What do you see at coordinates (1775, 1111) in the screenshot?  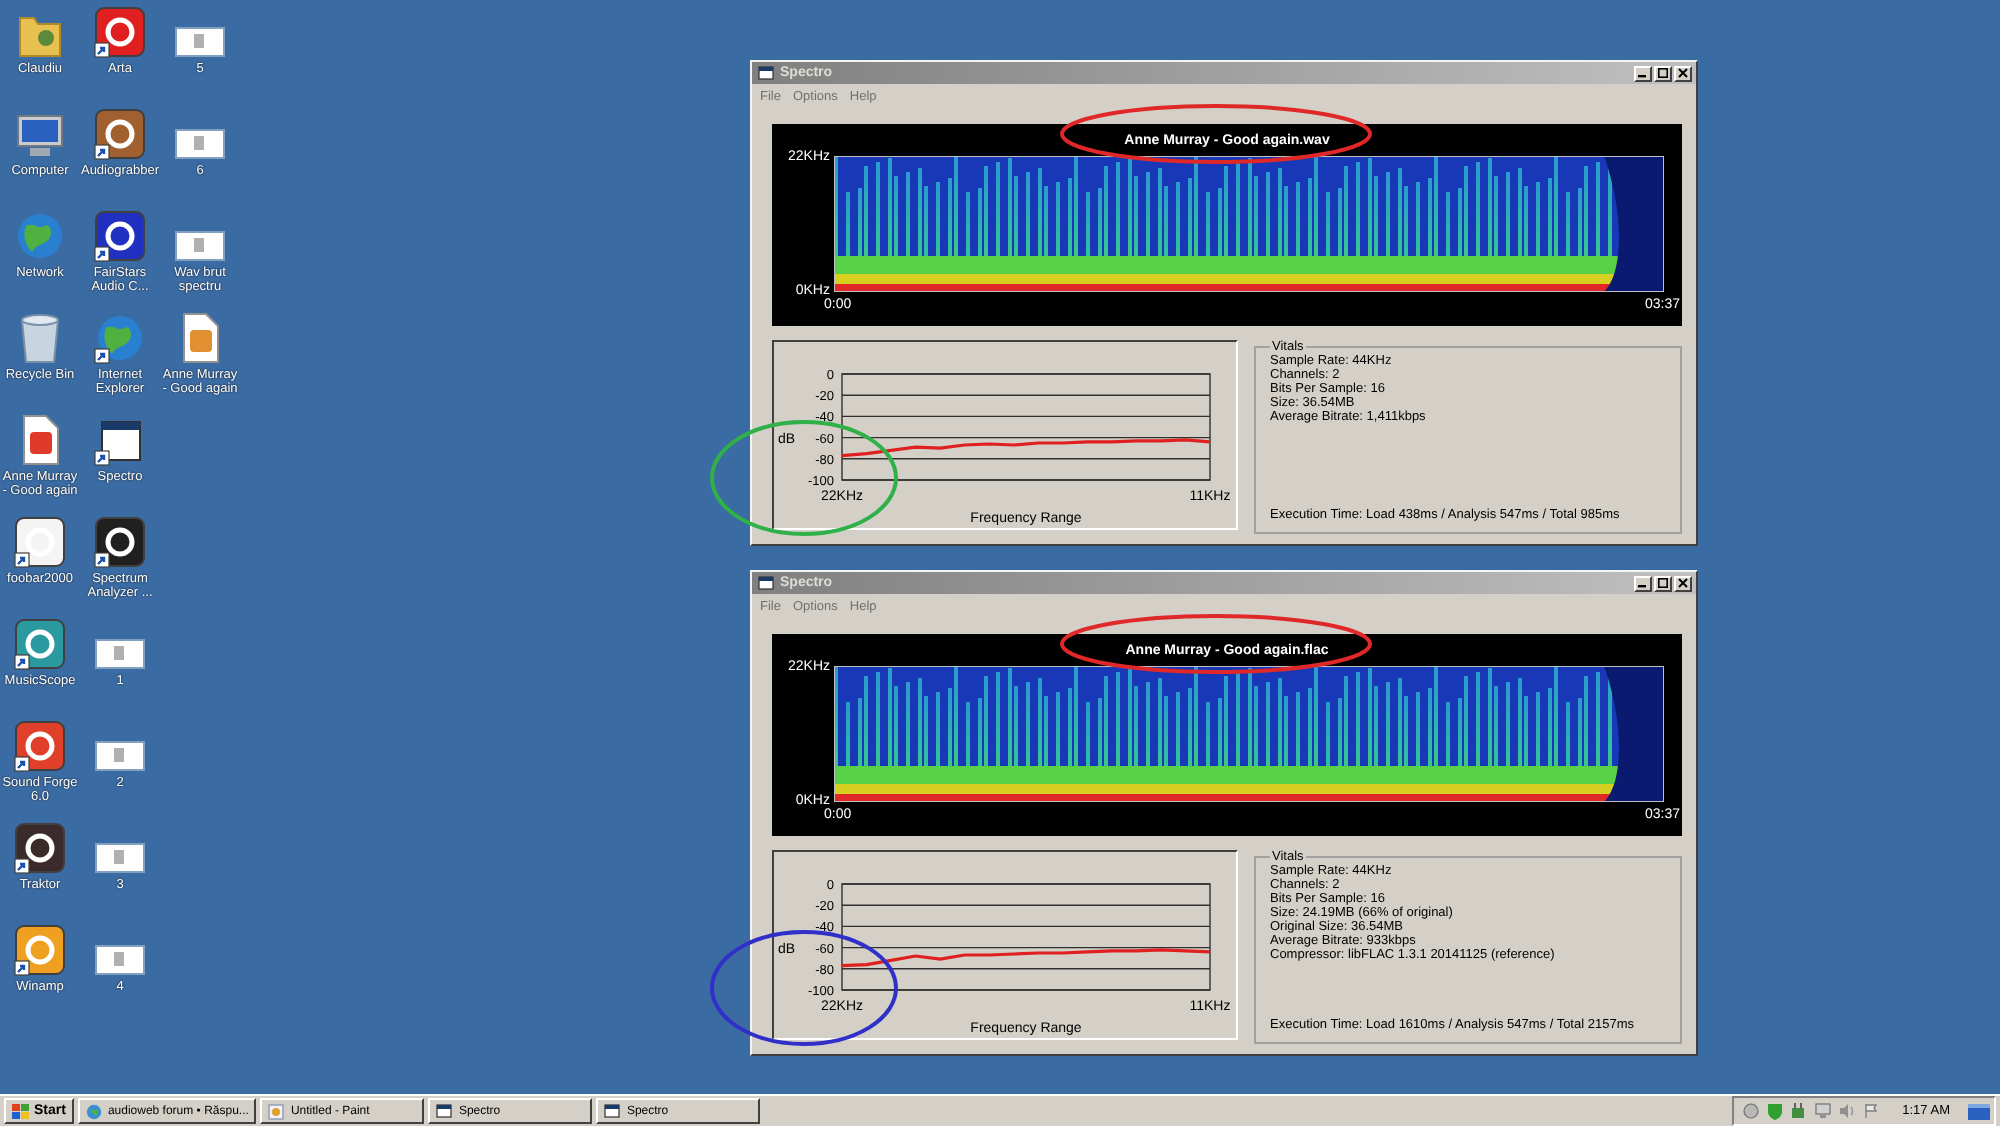 I see `shield-icon` at bounding box center [1775, 1111].